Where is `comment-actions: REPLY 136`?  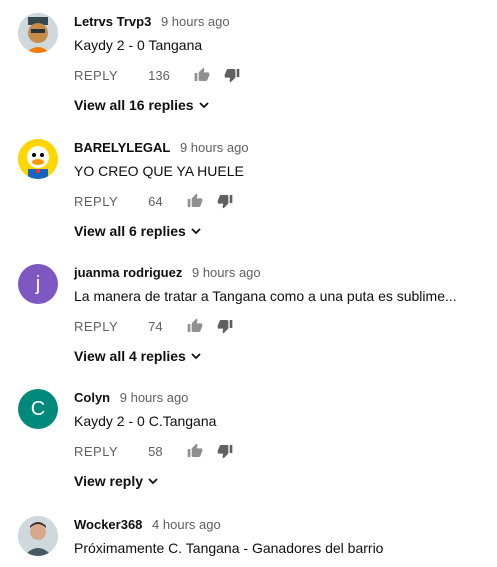 comment-actions: REPLY 136 is located at coordinates (157, 75).